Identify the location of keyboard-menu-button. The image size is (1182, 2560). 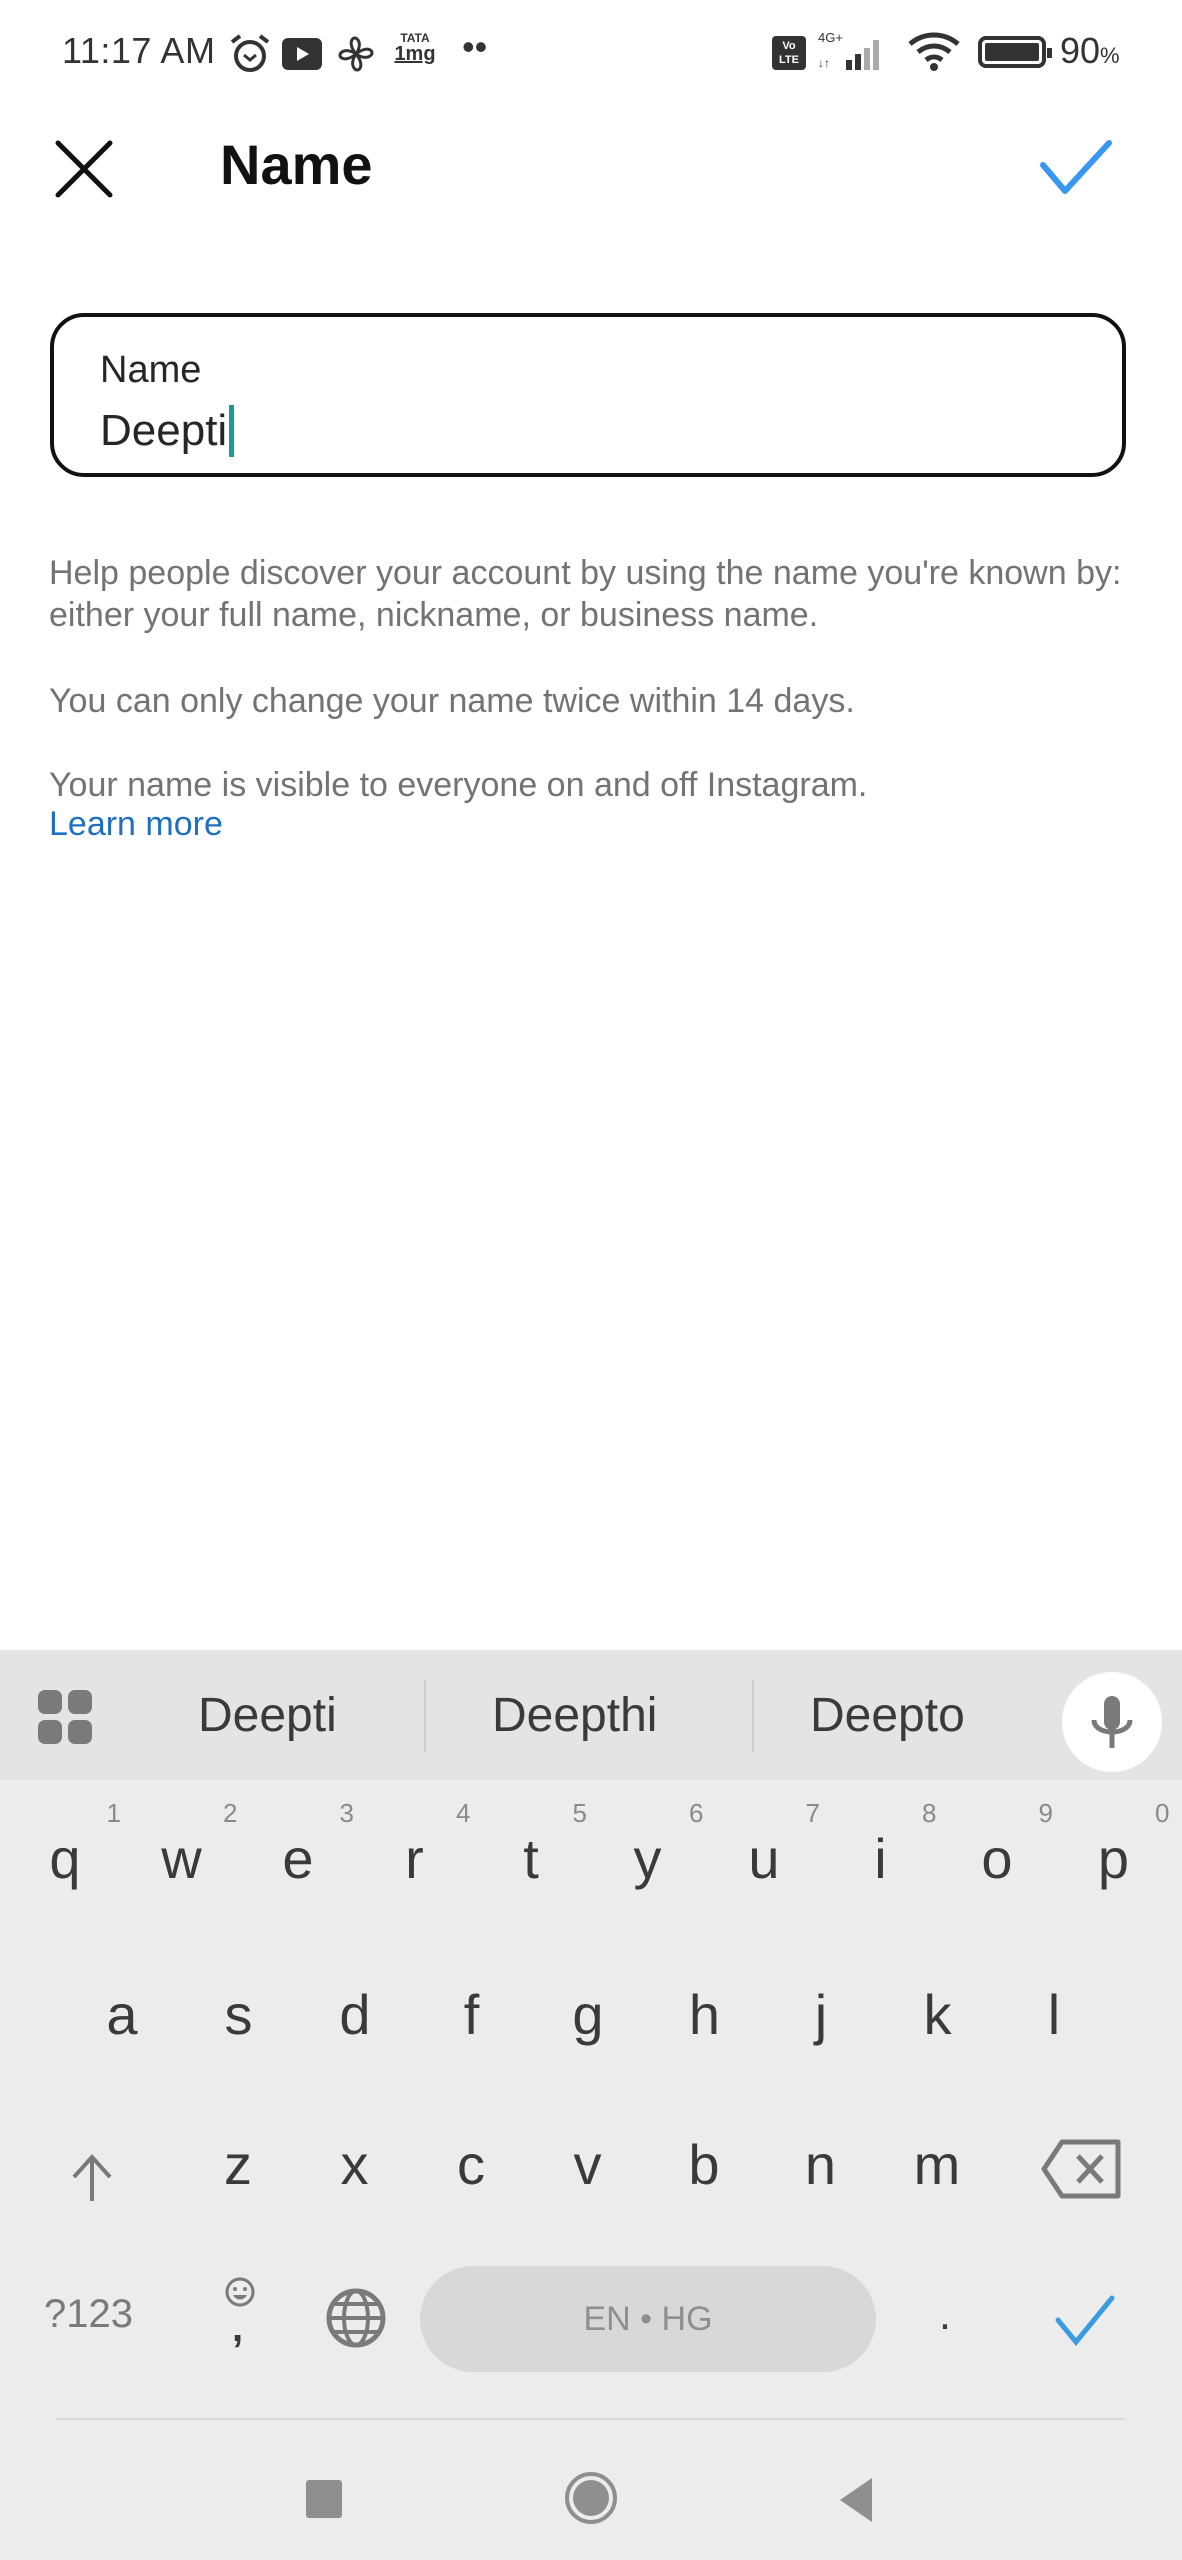
(66, 1718).